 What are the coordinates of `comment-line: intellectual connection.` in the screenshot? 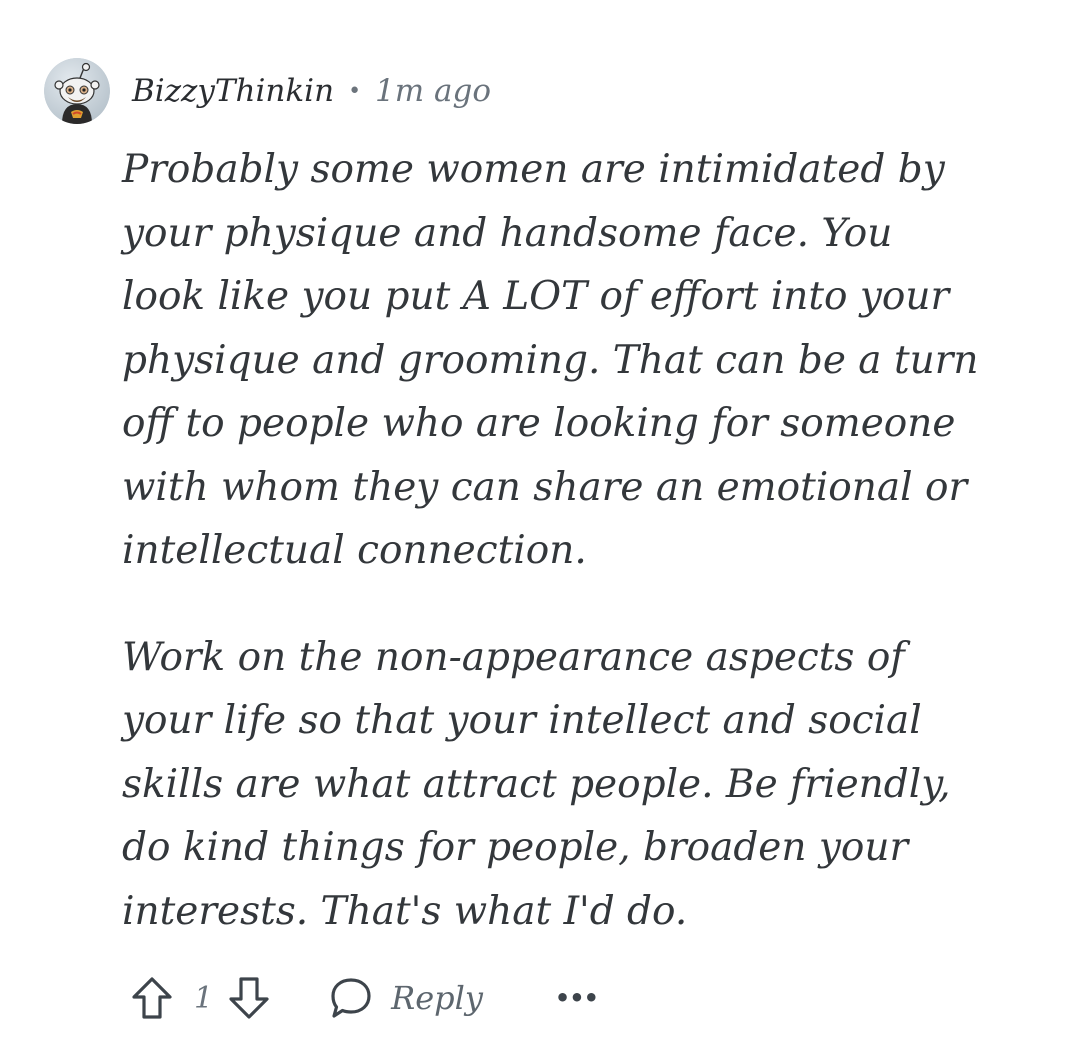 It's located at (354, 550).